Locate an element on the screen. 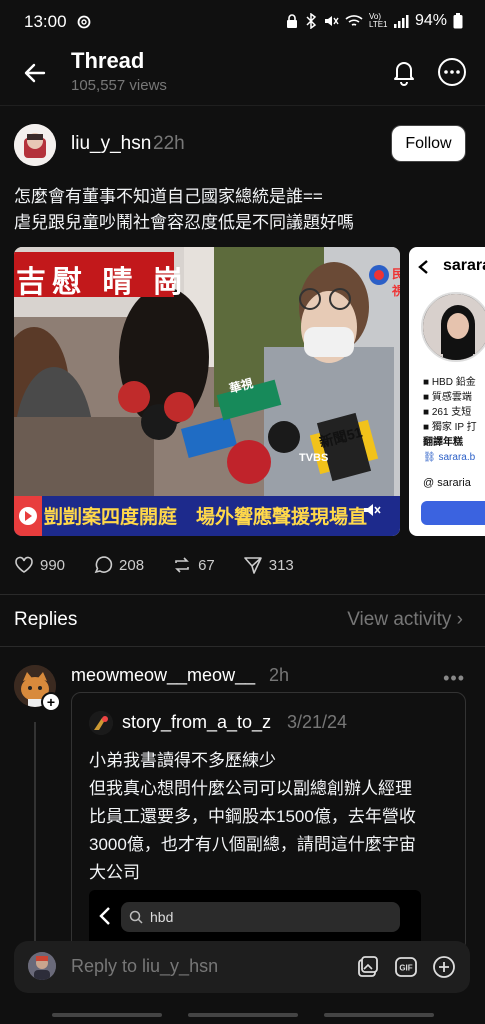 This screenshot has width=485, height=1024. mic-label: TVBS is located at coordinates (314, 458).